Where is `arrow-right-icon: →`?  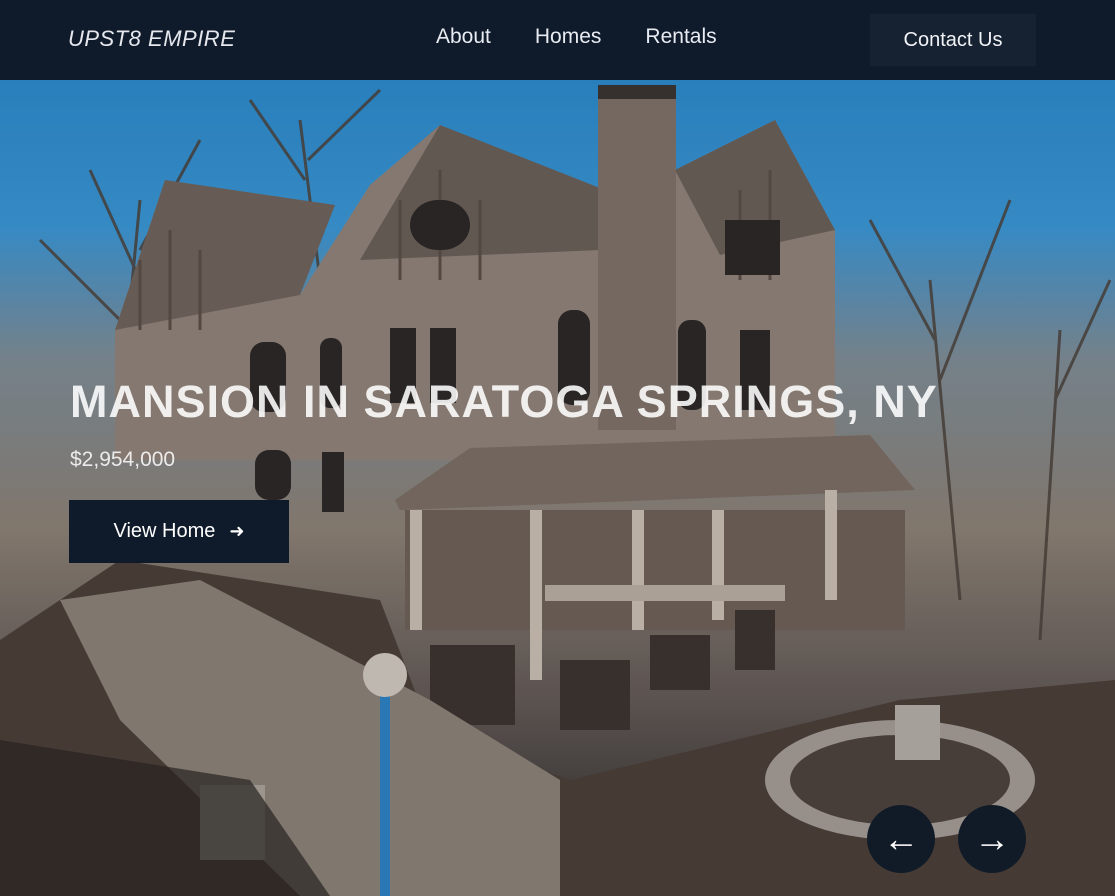
arrow-right-icon: → is located at coordinates (992, 838).